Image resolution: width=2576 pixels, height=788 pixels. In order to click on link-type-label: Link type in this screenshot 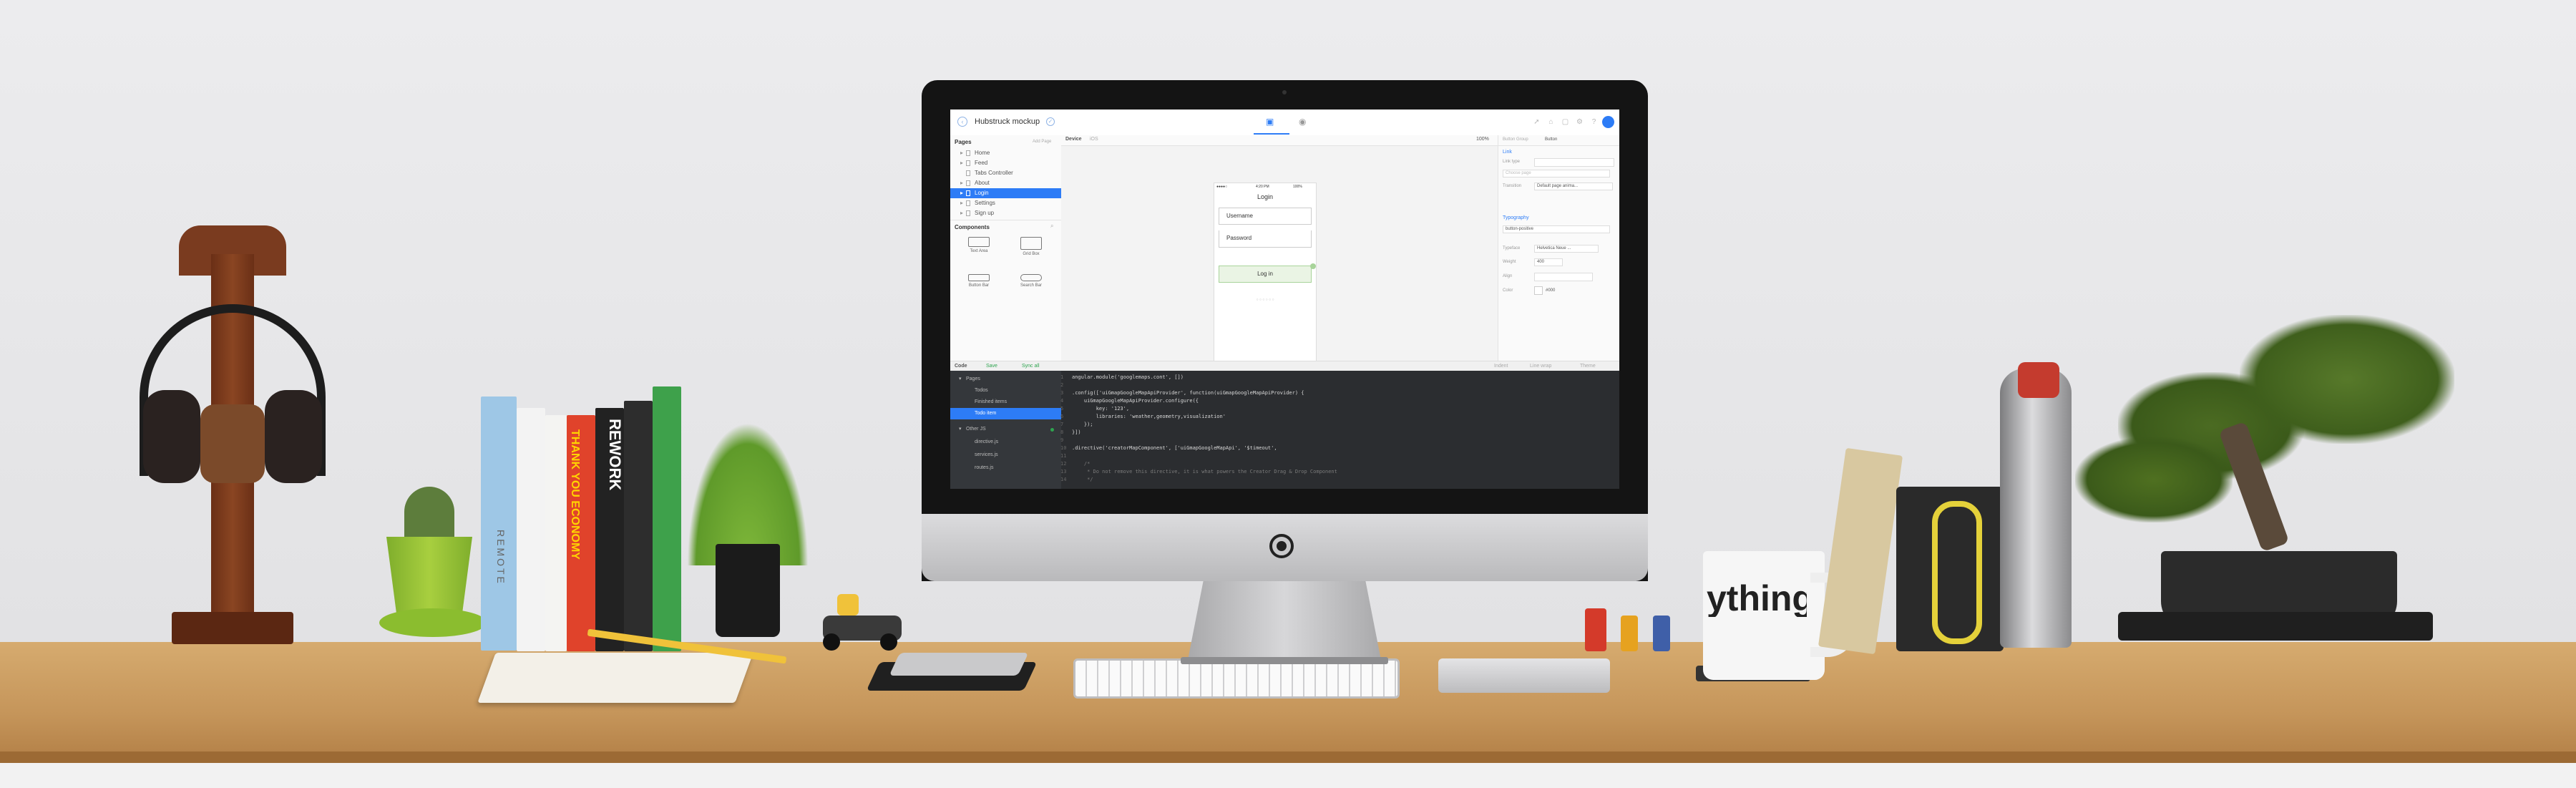, I will do `click(1512, 162)`.